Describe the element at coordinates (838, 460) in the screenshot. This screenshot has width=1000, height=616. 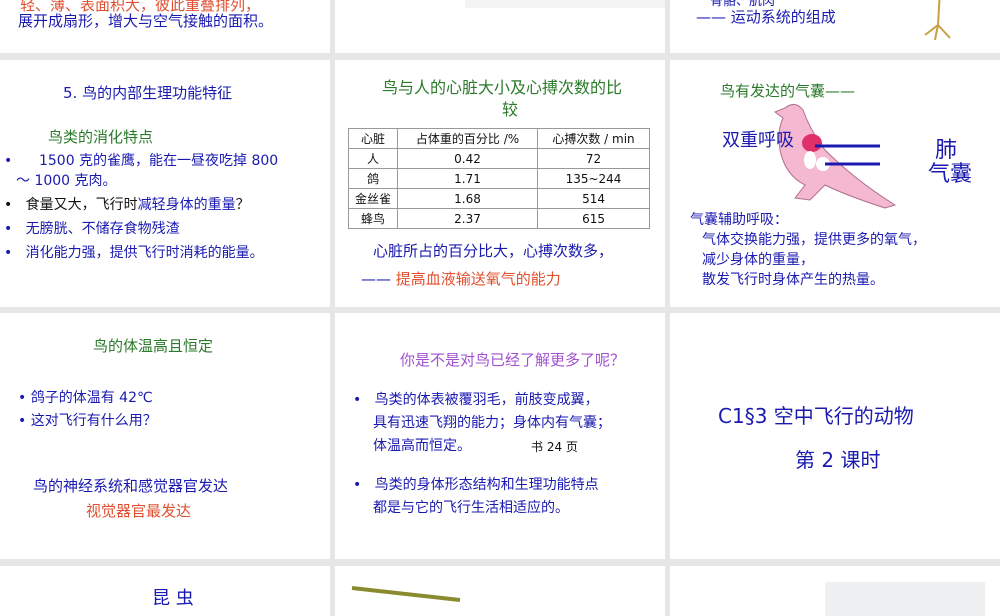
I see `slide-subtitle: 第 2 课时` at that location.